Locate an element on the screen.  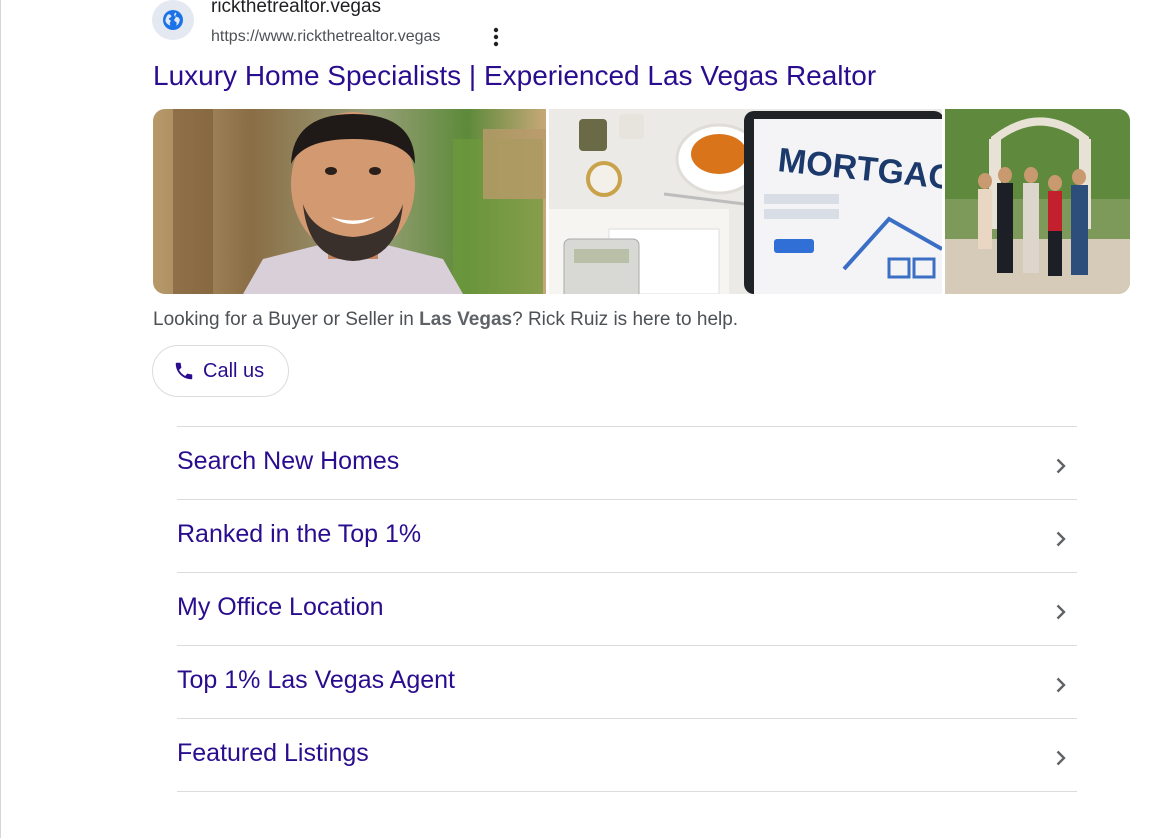
snippet-text-before: Looking for a Buyer or Seller in is located at coordinates (286, 319).